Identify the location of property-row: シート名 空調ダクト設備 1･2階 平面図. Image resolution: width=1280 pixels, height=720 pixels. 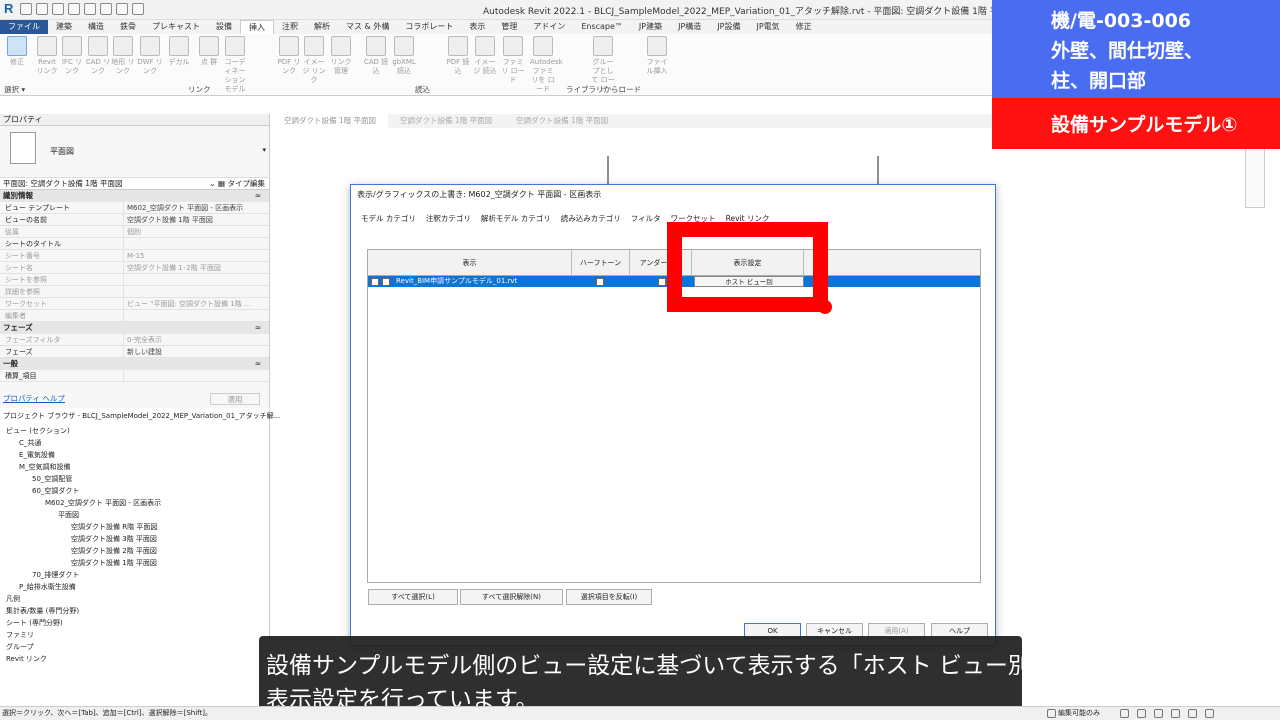
(134, 268).